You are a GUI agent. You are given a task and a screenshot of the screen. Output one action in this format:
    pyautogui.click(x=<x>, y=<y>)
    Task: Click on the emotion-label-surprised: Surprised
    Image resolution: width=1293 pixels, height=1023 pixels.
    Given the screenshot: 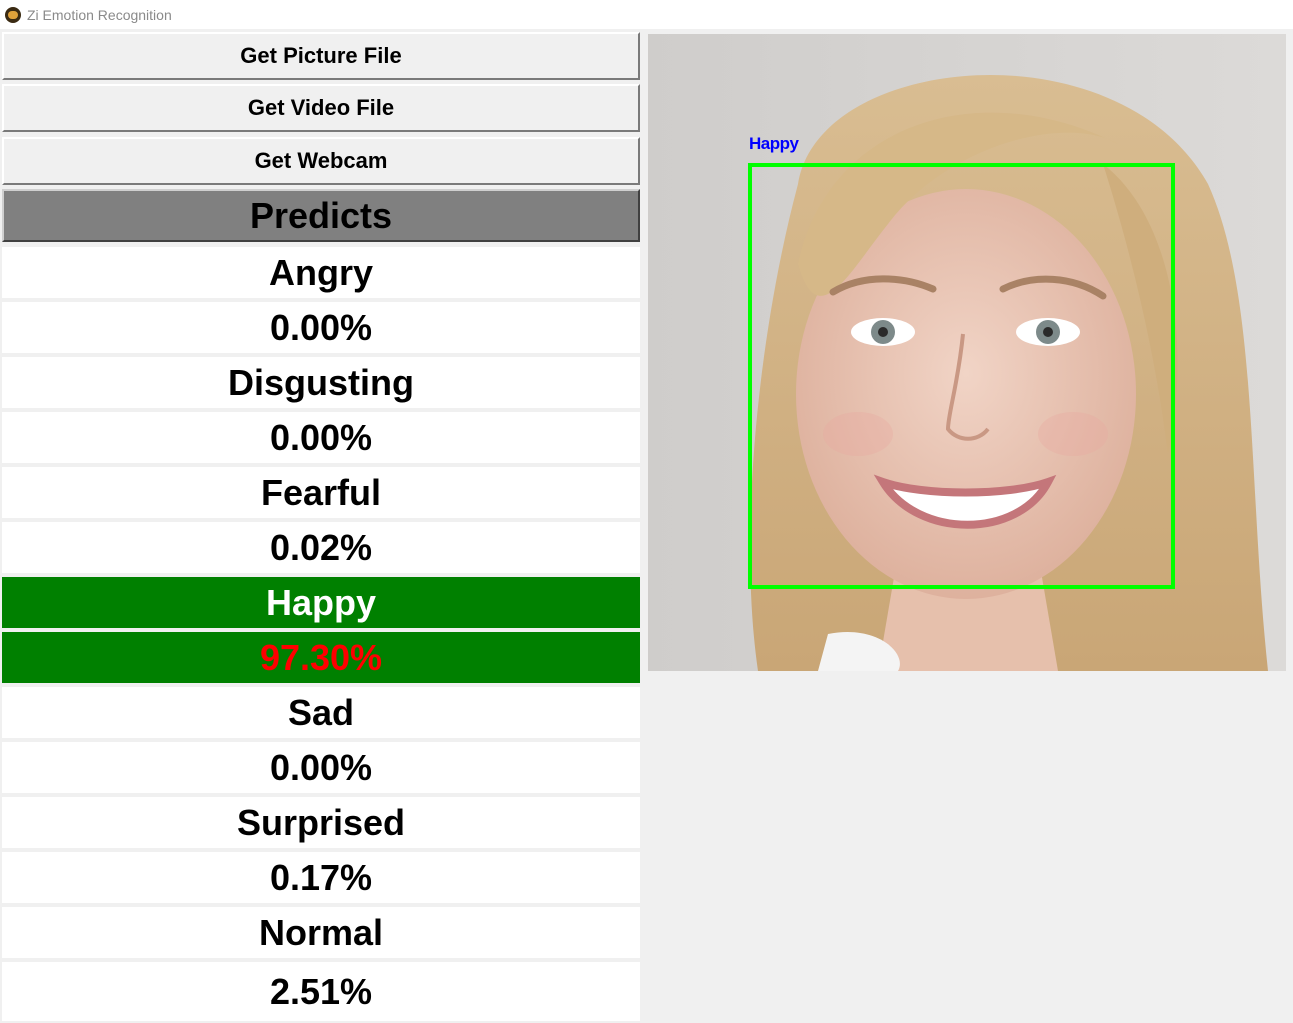 What is the action you would take?
    pyautogui.click(x=321, y=822)
    